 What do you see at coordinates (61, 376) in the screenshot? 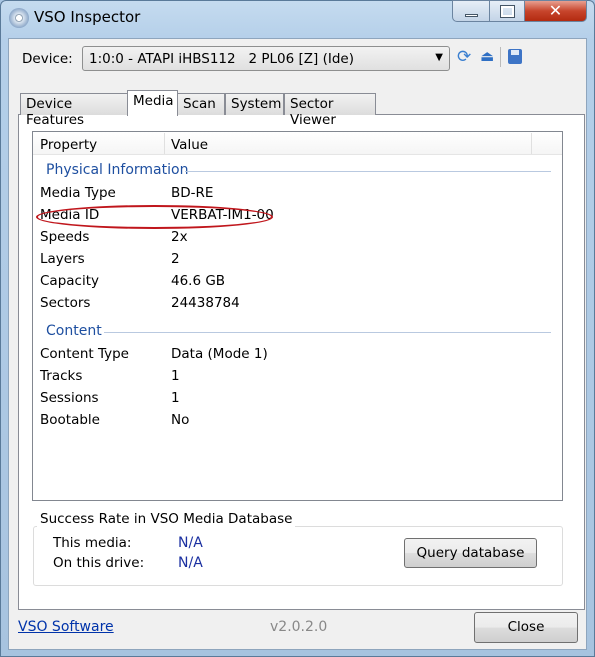
I see `property-name: Tracks` at bounding box center [61, 376].